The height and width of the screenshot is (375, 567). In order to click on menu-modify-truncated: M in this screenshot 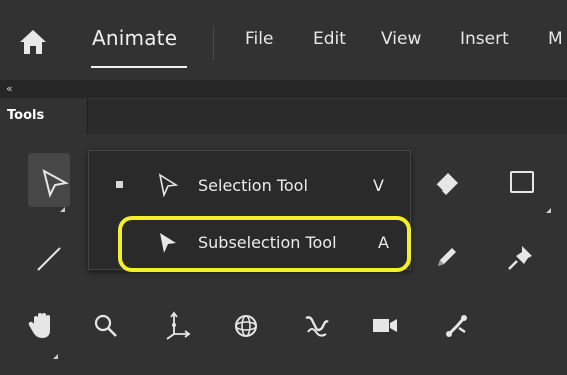, I will do `click(555, 39)`.